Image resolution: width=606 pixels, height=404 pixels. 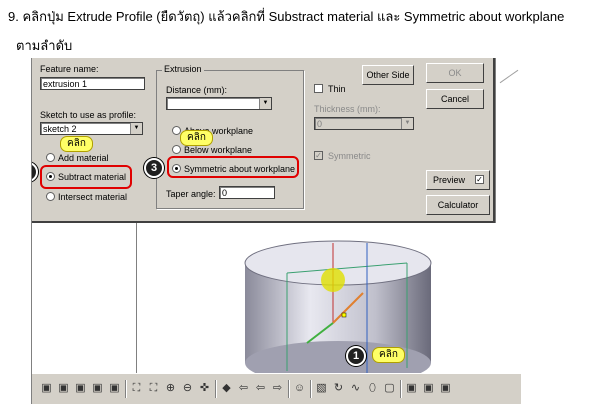 What do you see at coordinates (318, 88) in the screenshot?
I see `thin-checkbox` at bounding box center [318, 88].